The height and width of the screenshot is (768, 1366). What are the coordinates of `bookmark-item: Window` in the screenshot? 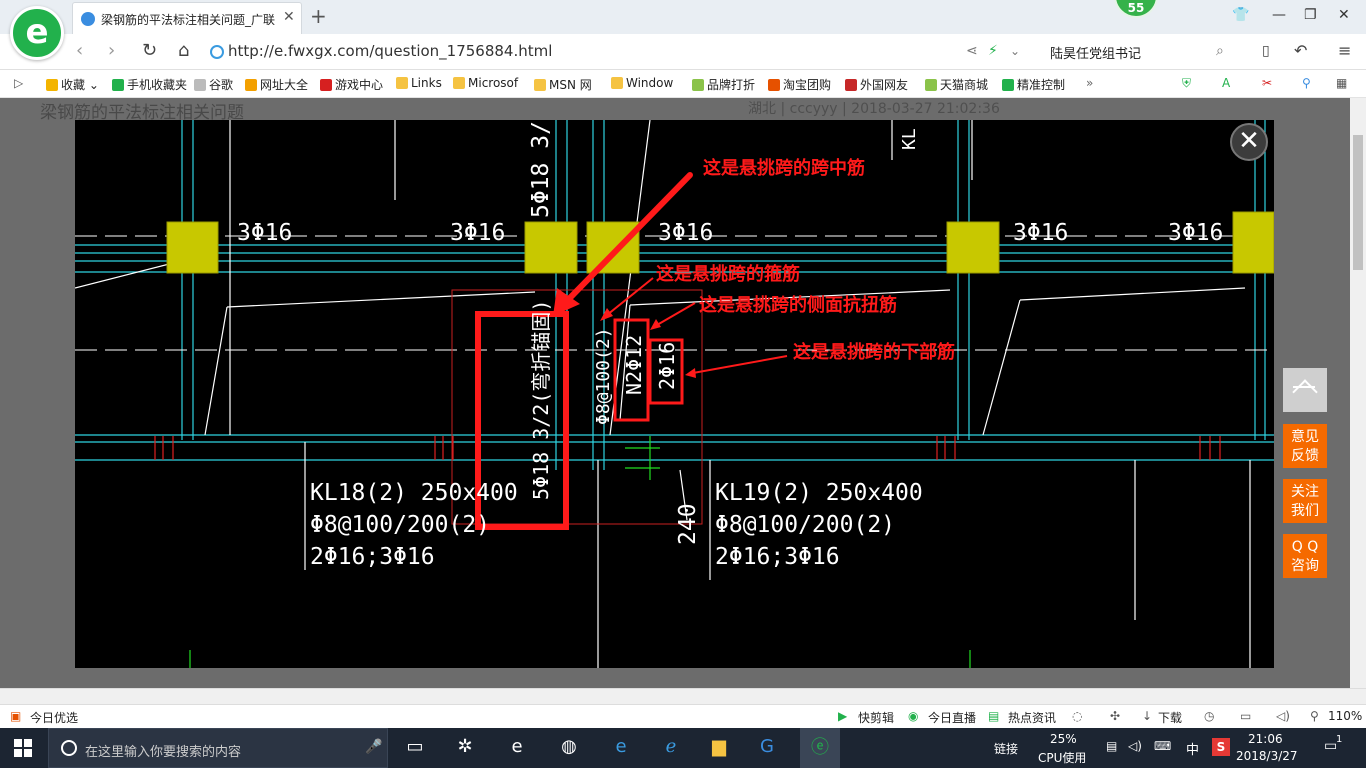 It's located at (642, 83).